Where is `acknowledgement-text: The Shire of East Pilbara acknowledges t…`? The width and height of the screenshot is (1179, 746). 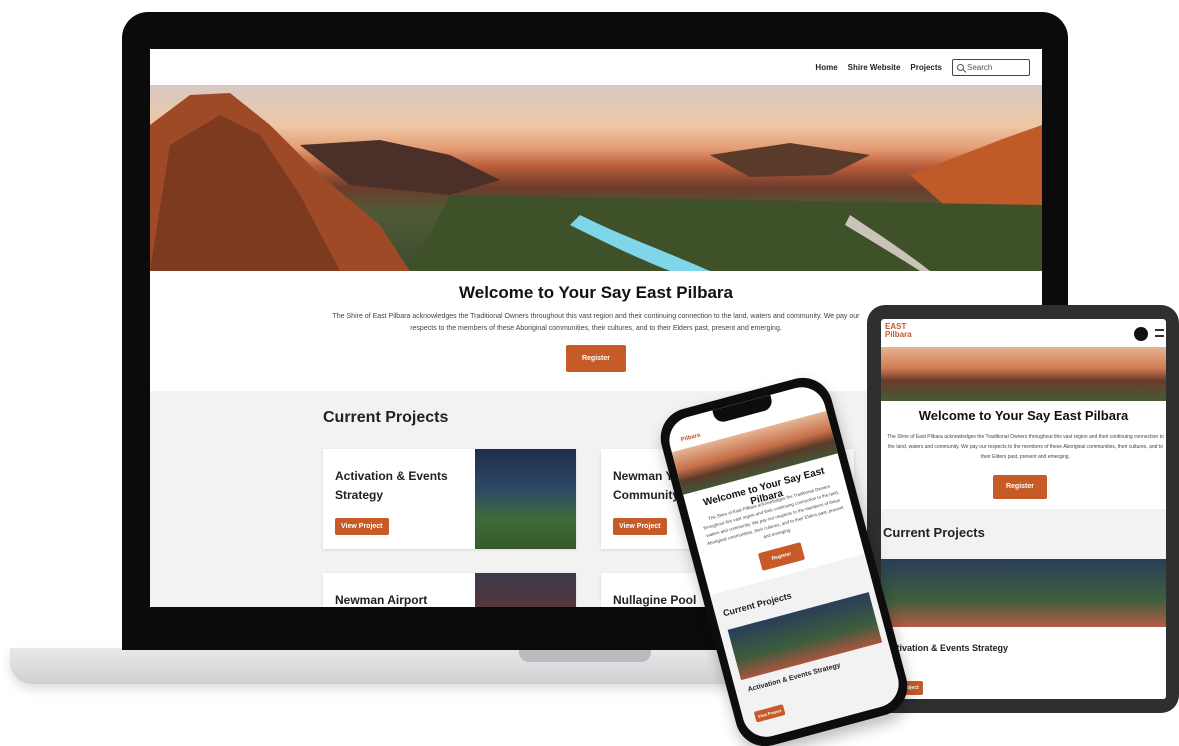 acknowledgement-text: The Shire of East Pilbara acknowledges t… is located at coordinates (596, 322).